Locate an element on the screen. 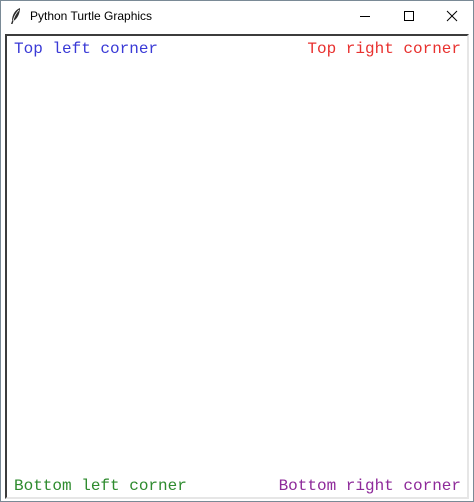 This screenshot has height=502, width=474. close-button is located at coordinates (452, 16).